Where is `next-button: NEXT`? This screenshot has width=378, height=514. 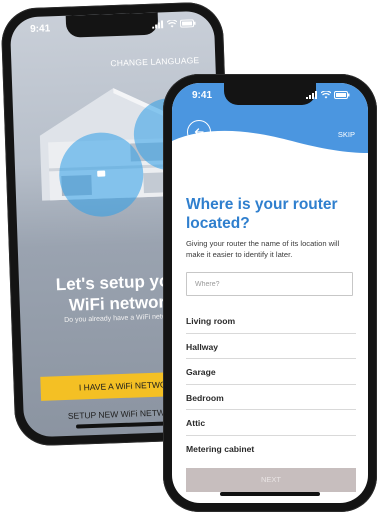 next-button: NEXT is located at coordinates (271, 480).